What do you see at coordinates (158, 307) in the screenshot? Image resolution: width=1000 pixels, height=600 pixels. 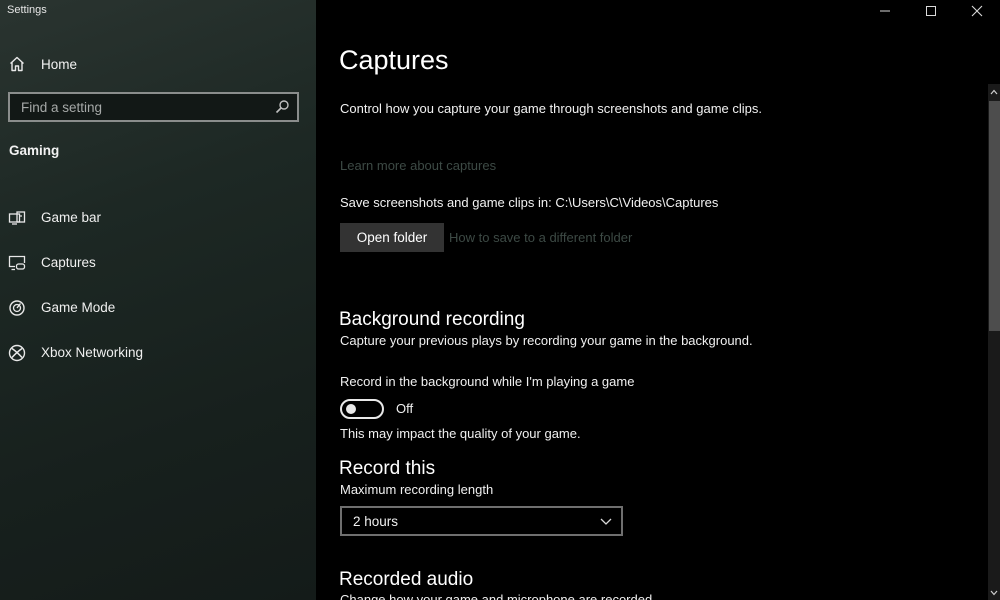 I see `sidebar-item-game-mode: Game Mode` at bounding box center [158, 307].